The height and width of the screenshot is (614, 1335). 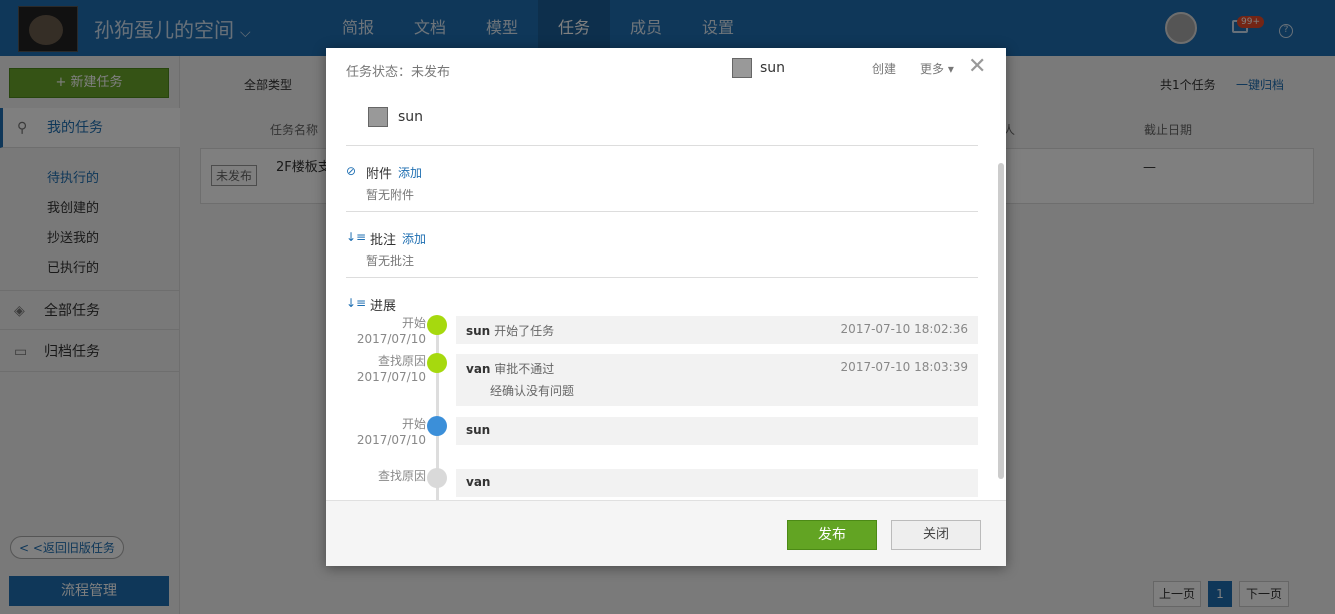 I want to click on owner-name: sun, so click(x=773, y=68).